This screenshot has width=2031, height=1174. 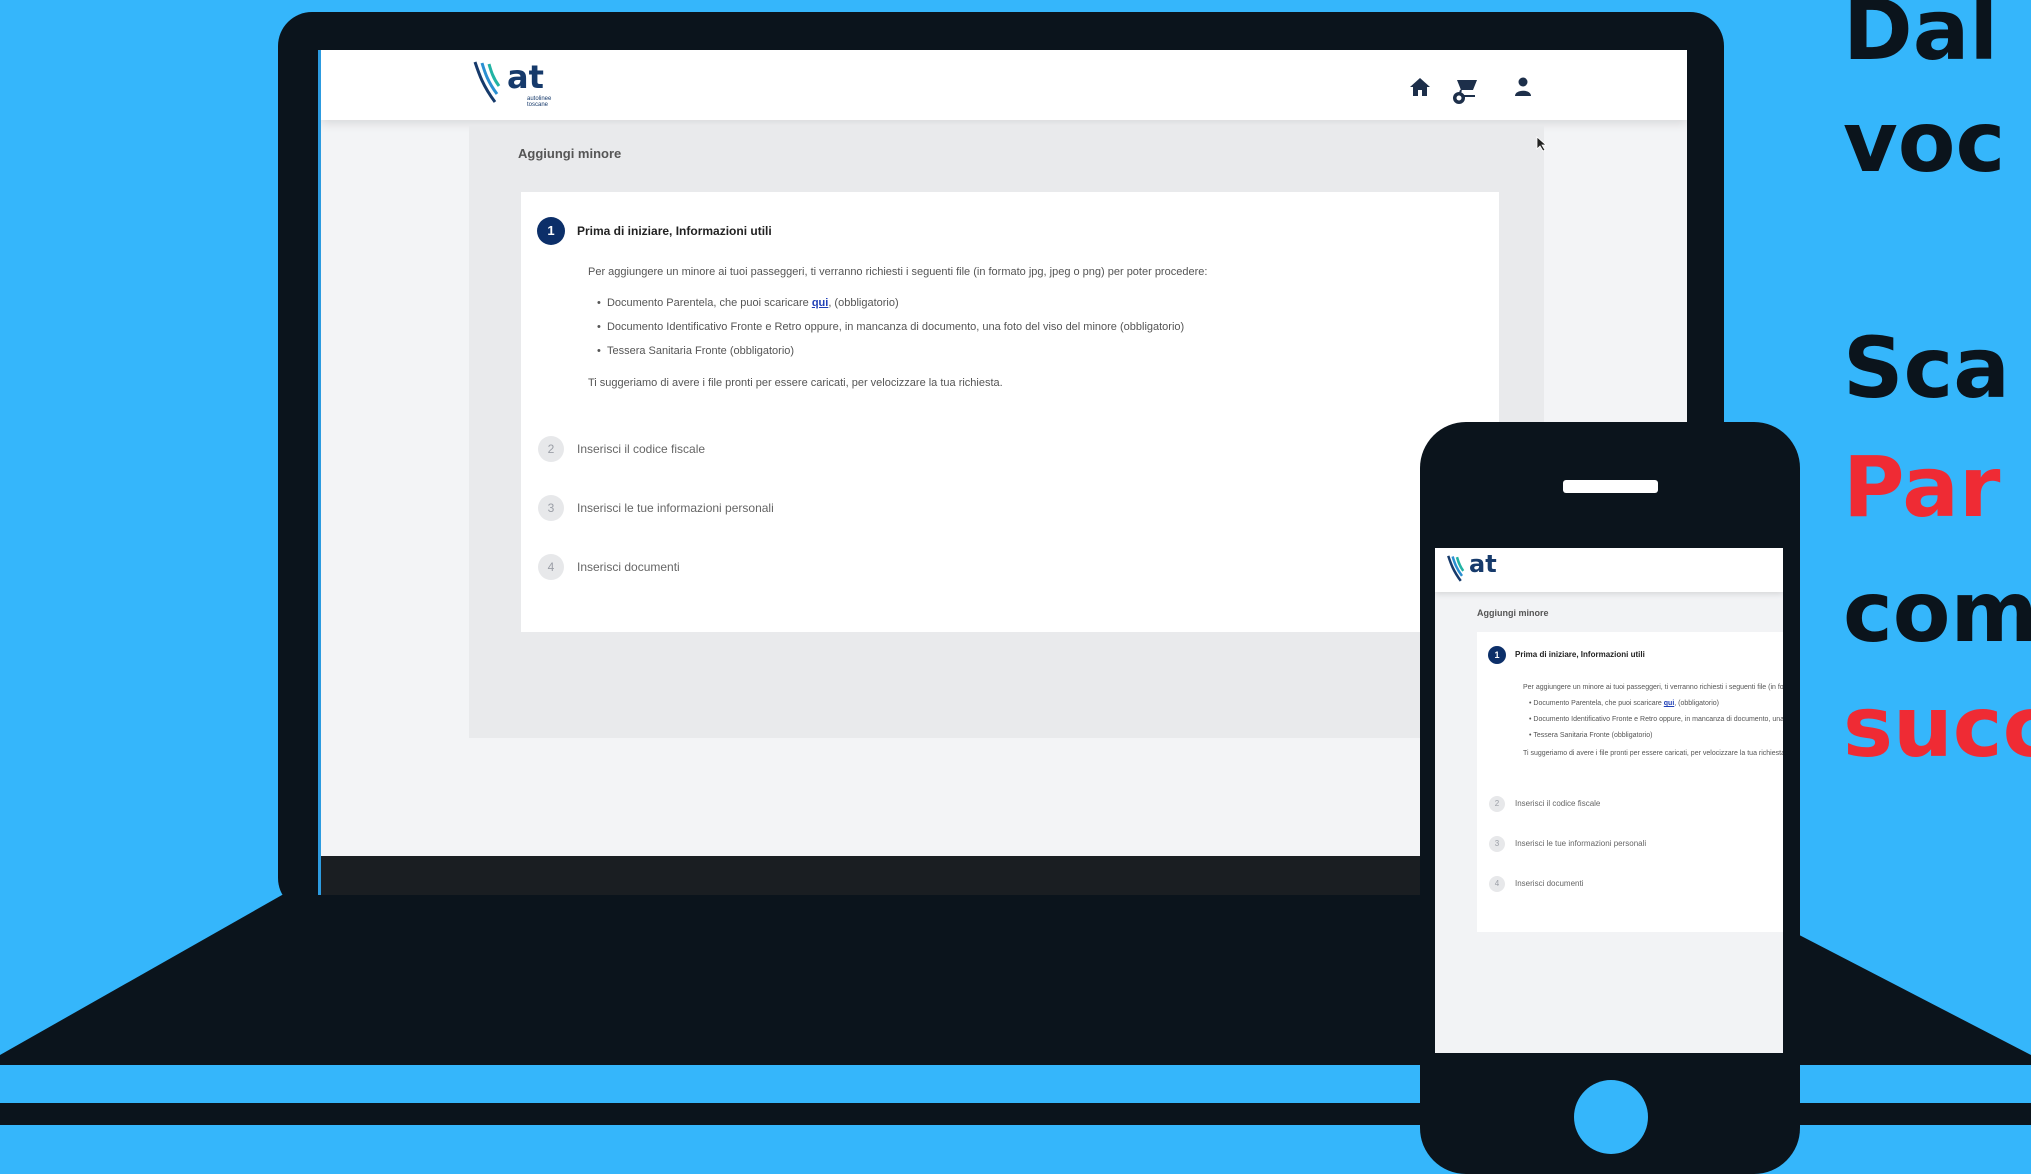 I want to click on phone-bullet1-text: Documento Parentela, che puoi scaricare, so click(x=1598, y=703).